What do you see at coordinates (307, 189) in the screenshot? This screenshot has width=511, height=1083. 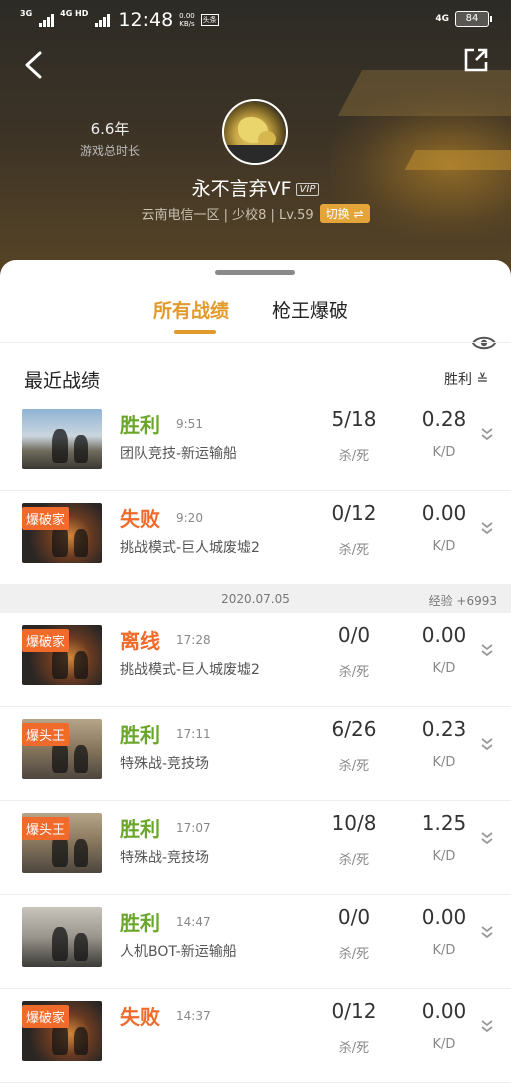 I see `vip-badge: VIP` at bounding box center [307, 189].